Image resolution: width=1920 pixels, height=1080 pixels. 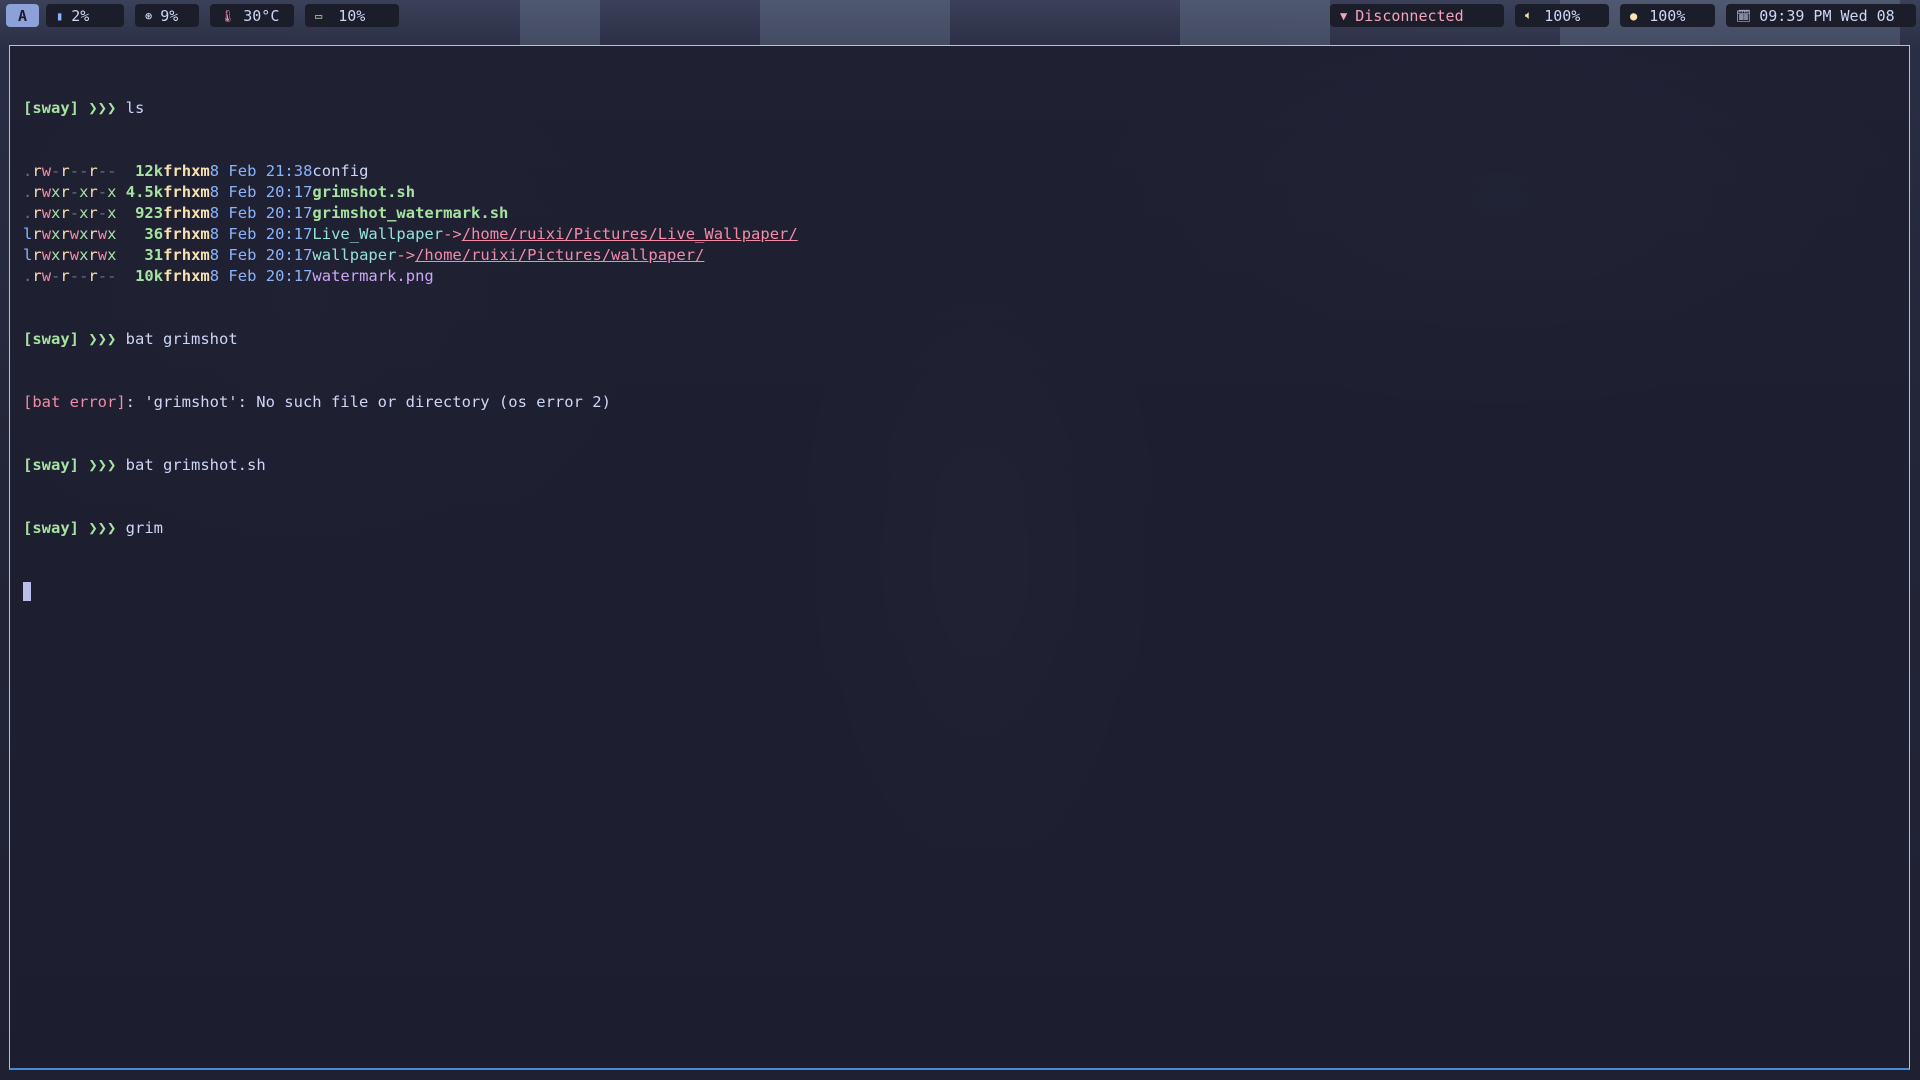 I want to click on memory-value: 2%, so click(x=80, y=15).